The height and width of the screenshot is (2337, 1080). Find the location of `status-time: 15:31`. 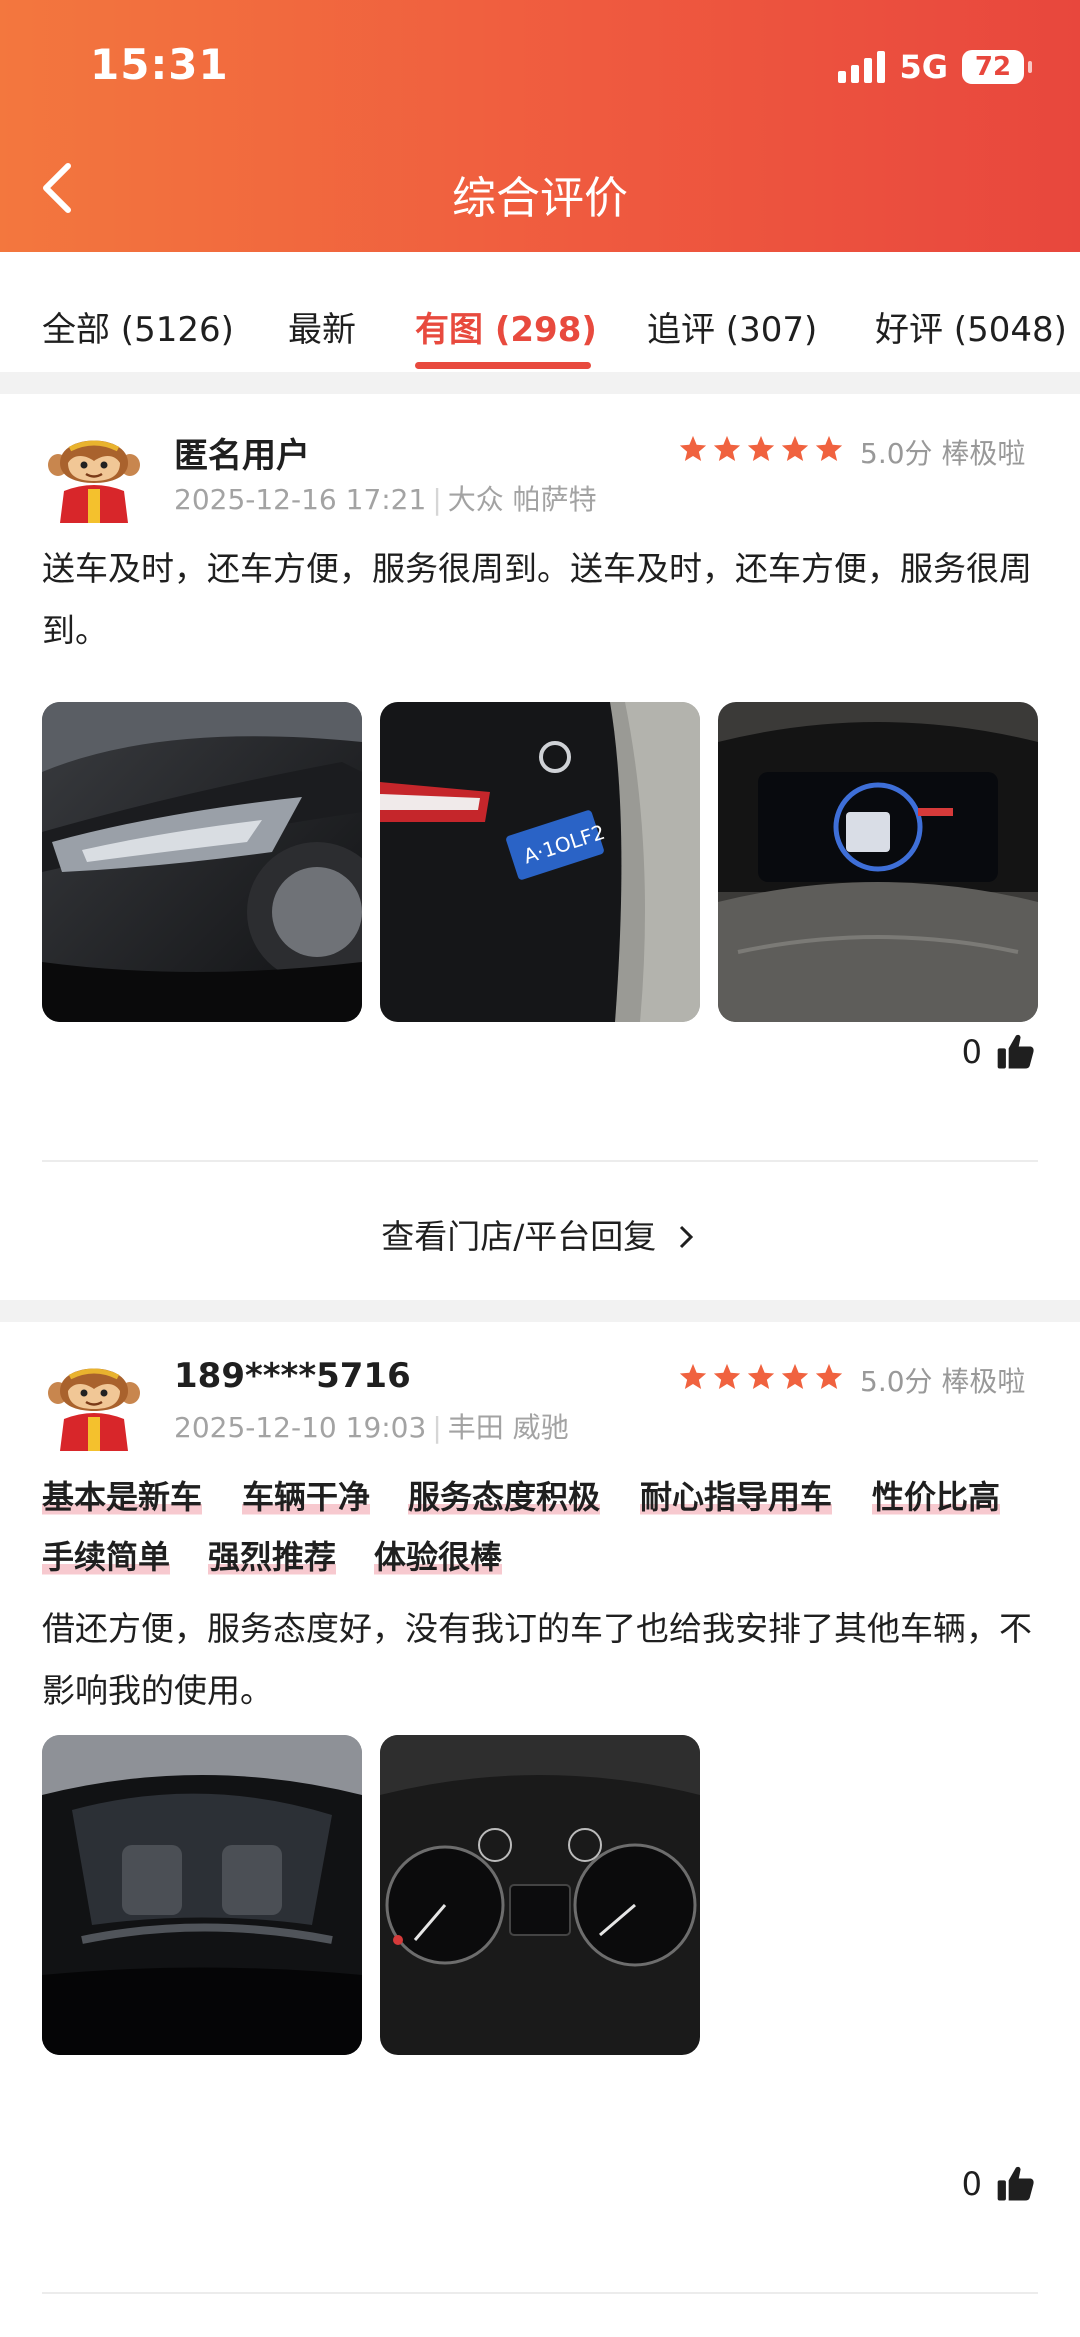

status-time: 15:31 is located at coordinates (159, 64).